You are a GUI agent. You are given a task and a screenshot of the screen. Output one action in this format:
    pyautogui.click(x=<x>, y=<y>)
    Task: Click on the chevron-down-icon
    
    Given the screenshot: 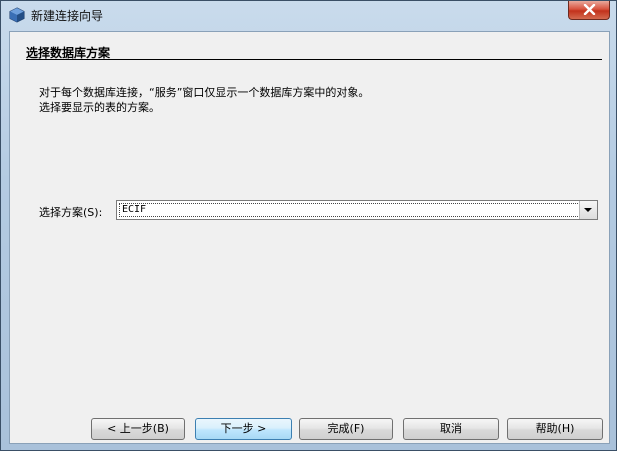 What is the action you would take?
    pyautogui.click(x=588, y=210)
    